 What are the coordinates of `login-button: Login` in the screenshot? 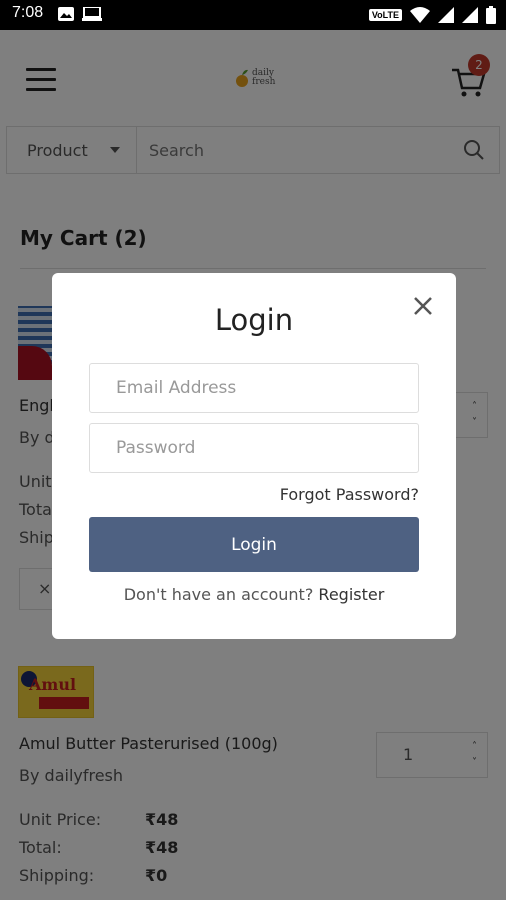 It's located at (254, 544).